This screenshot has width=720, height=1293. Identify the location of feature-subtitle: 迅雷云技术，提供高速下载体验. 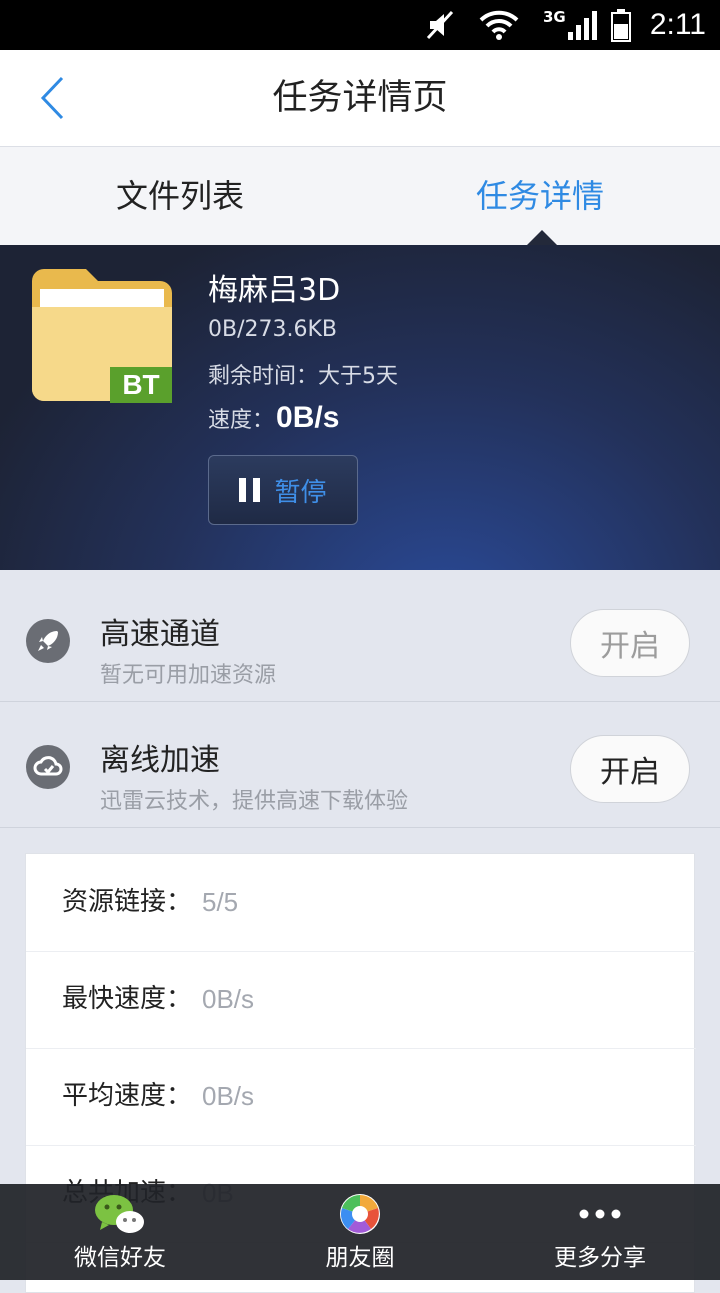
(254, 801).